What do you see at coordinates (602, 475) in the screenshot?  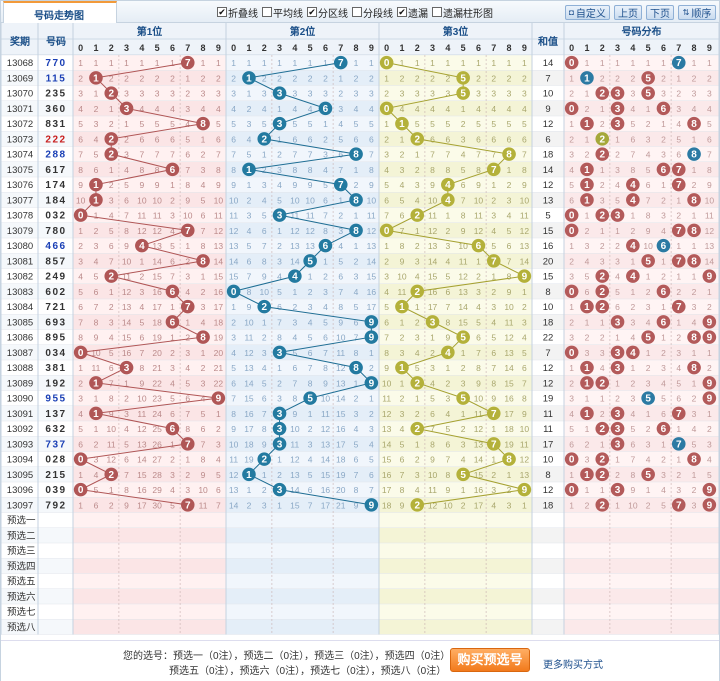 I see `distribution-ball-digit: 2` at bounding box center [602, 475].